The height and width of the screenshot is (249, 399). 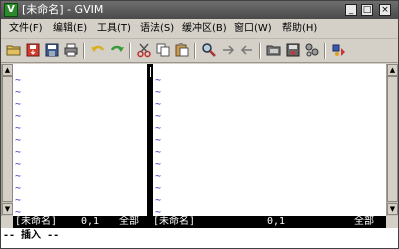 What do you see at coordinates (246, 50) in the screenshot?
I see `find-prev-icon` at bounding box center [246, 50].